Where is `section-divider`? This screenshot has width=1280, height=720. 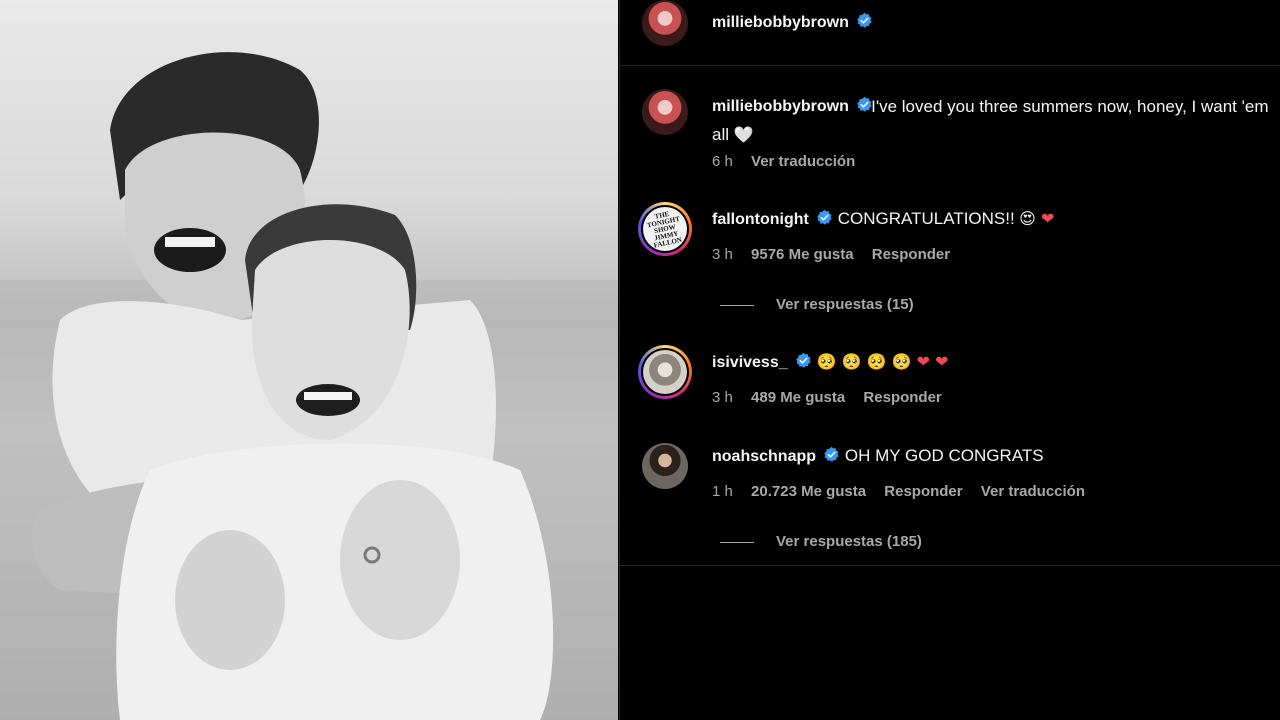 section-divider is located at coordinates (950, 565).